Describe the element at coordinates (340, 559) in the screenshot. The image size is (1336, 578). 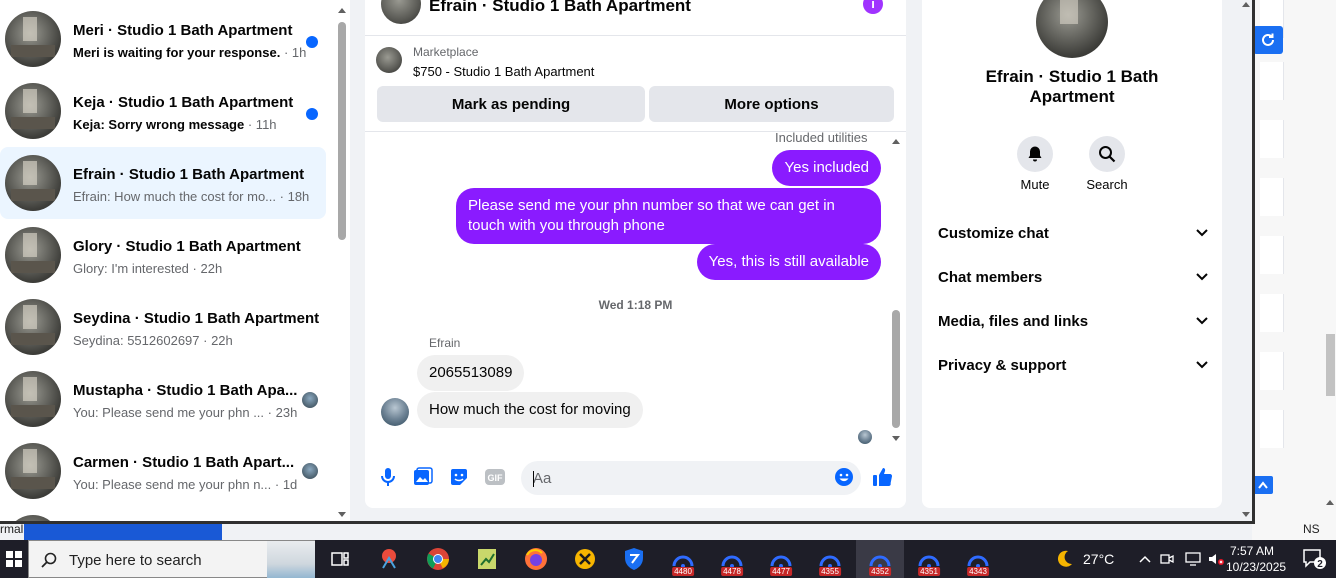
I see `task-view-icon` at that location.